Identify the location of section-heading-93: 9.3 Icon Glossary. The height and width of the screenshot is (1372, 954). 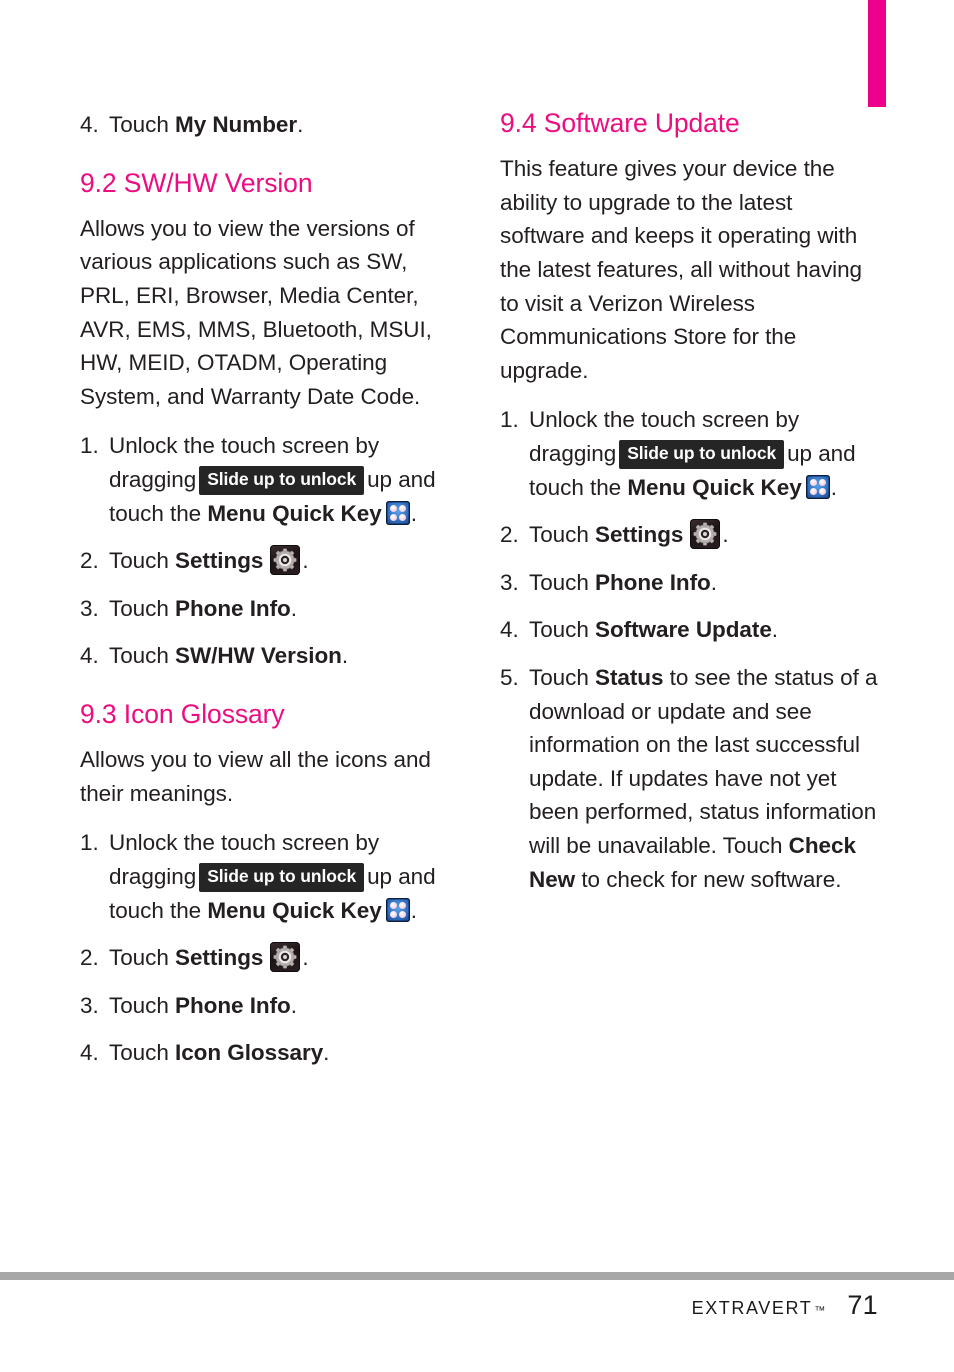
(182, 713).